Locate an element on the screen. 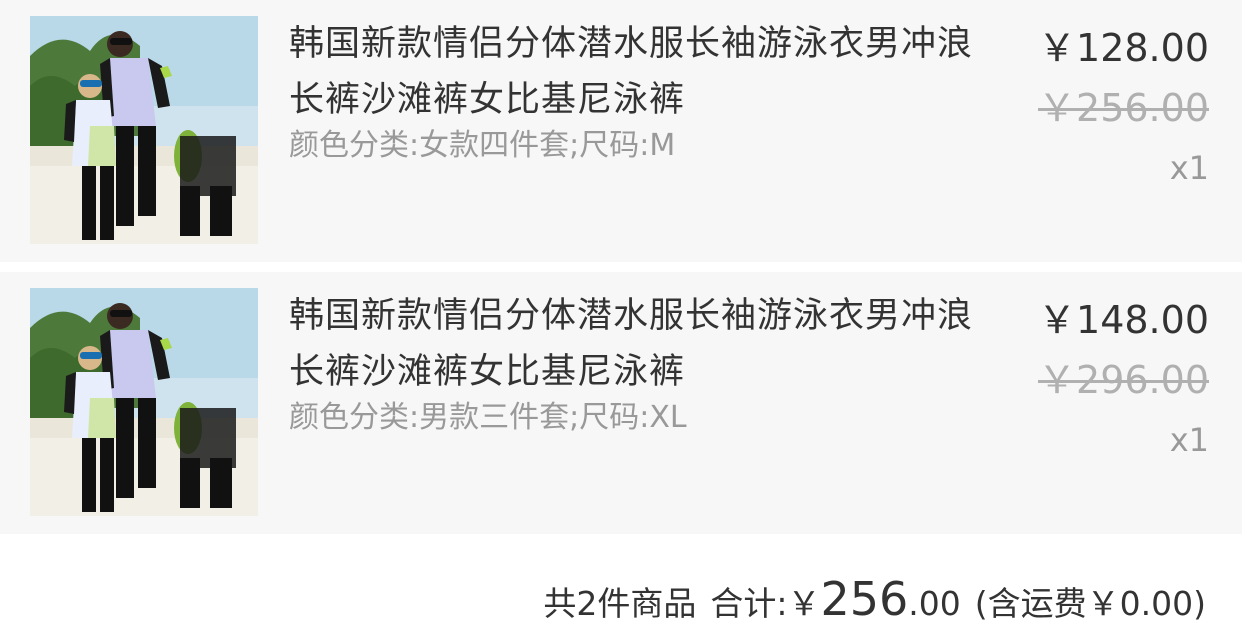  product-sku: 颜色分类:男款三件套;尺码:XL is located at coordinates (488, 417).